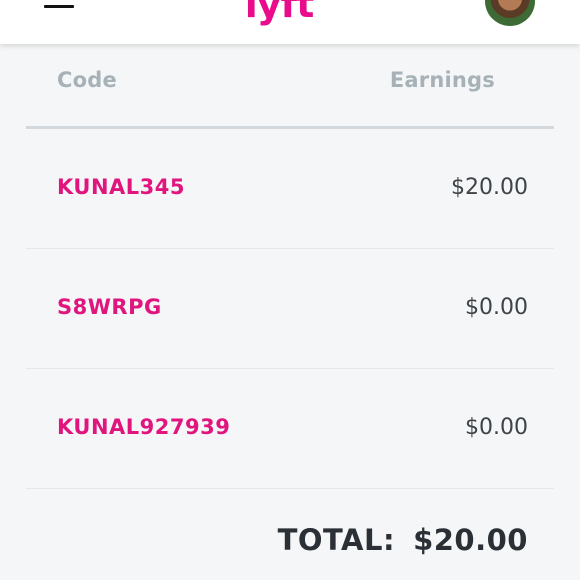  Describe the element at coordinates (403, 540) in the screenshot. I see `total-summary: TOTAL: $20.00` at that location.